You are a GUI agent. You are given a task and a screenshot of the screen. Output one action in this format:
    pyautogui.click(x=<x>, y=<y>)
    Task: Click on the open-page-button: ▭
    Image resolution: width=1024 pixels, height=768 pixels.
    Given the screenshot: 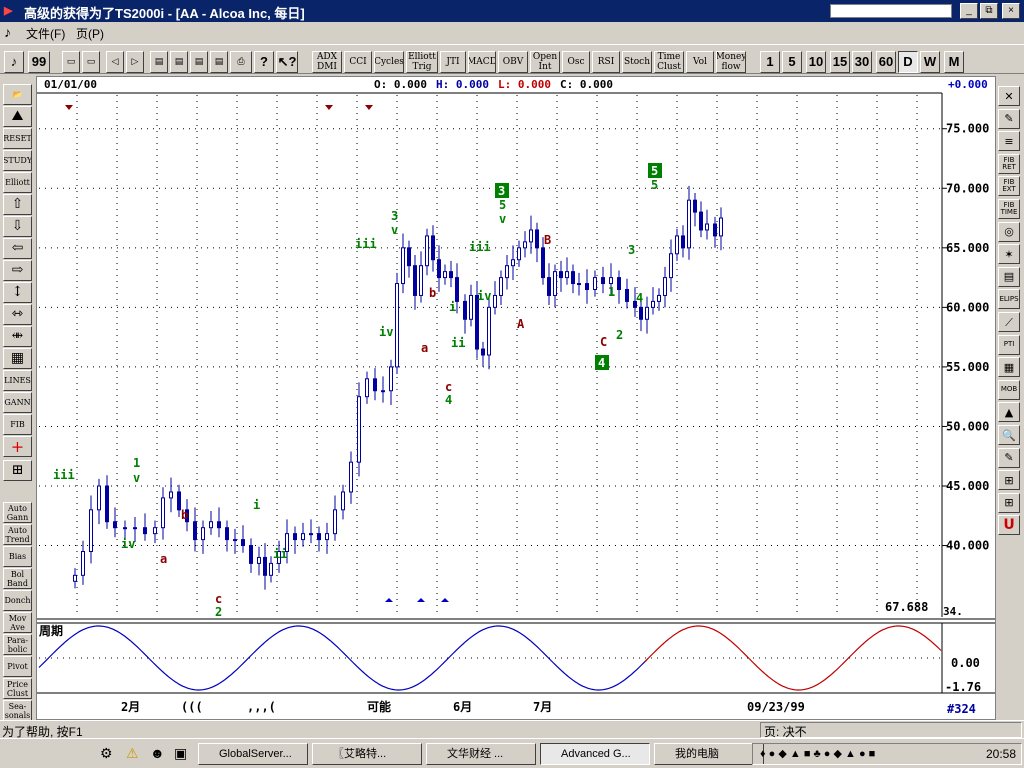 What is the action you would take?
    pyautogui.click(x=91, y=62)
    